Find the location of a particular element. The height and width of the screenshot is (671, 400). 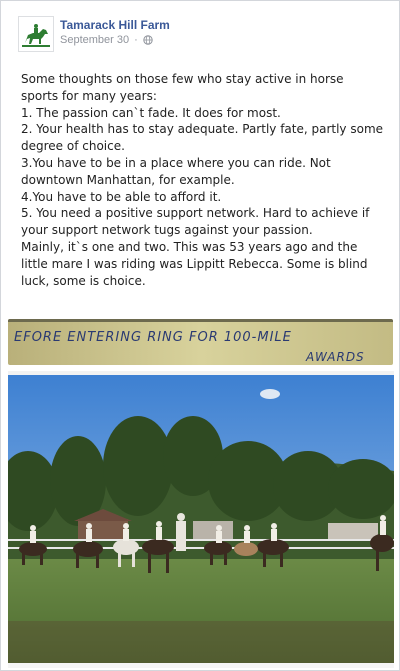

caption-line-1: EFORE ENTERING RING FOR 100-MILE is located at coordinates (153, 337).